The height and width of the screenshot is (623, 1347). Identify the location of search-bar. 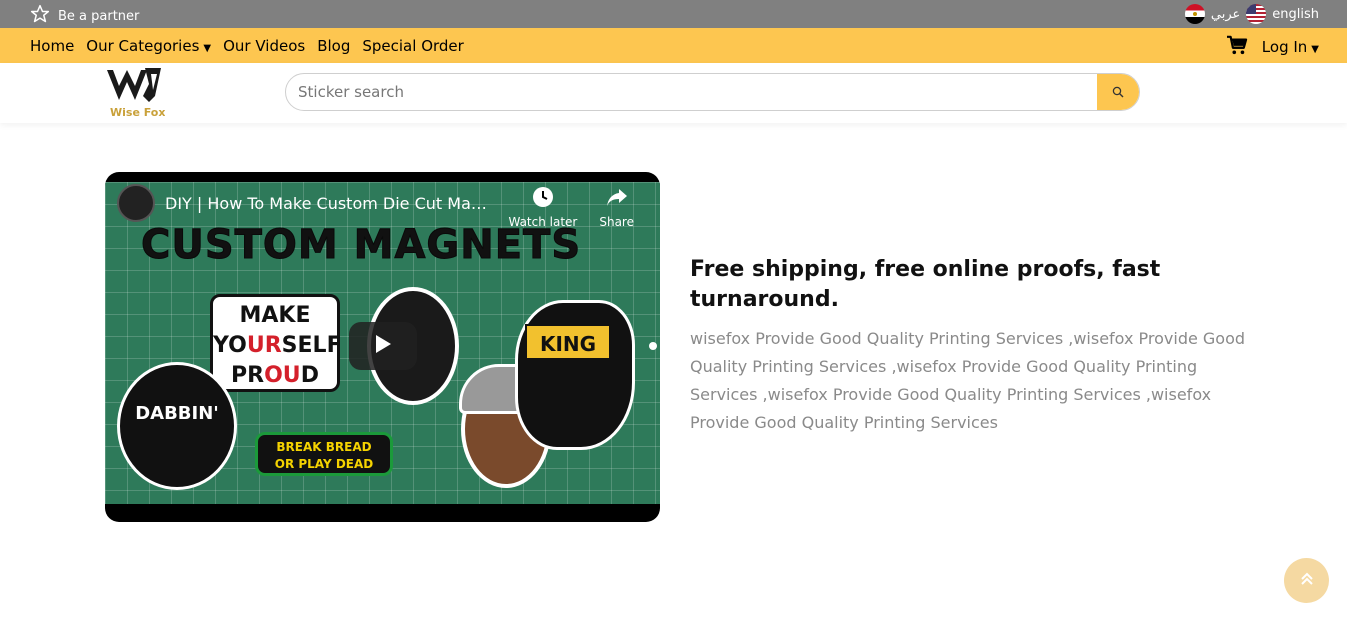
(712, 92).